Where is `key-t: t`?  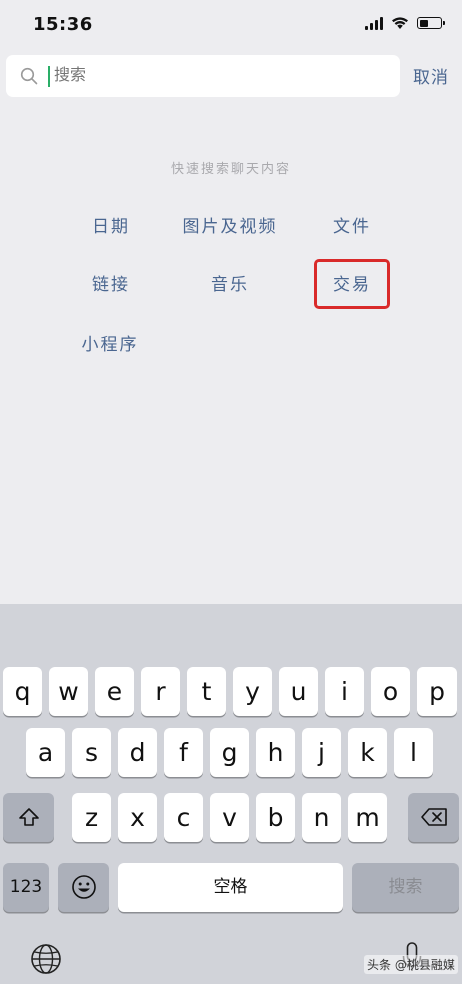
key-t: t is located at coordinates (206, 691).